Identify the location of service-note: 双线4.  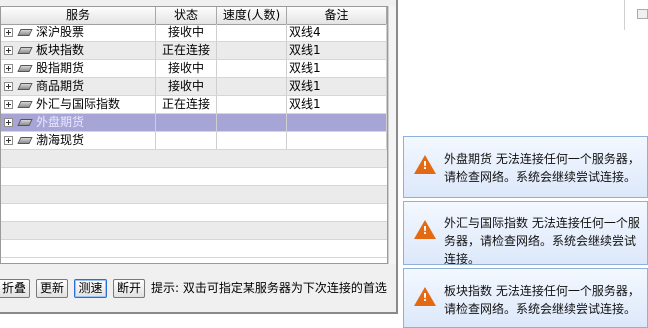
(337, 32).